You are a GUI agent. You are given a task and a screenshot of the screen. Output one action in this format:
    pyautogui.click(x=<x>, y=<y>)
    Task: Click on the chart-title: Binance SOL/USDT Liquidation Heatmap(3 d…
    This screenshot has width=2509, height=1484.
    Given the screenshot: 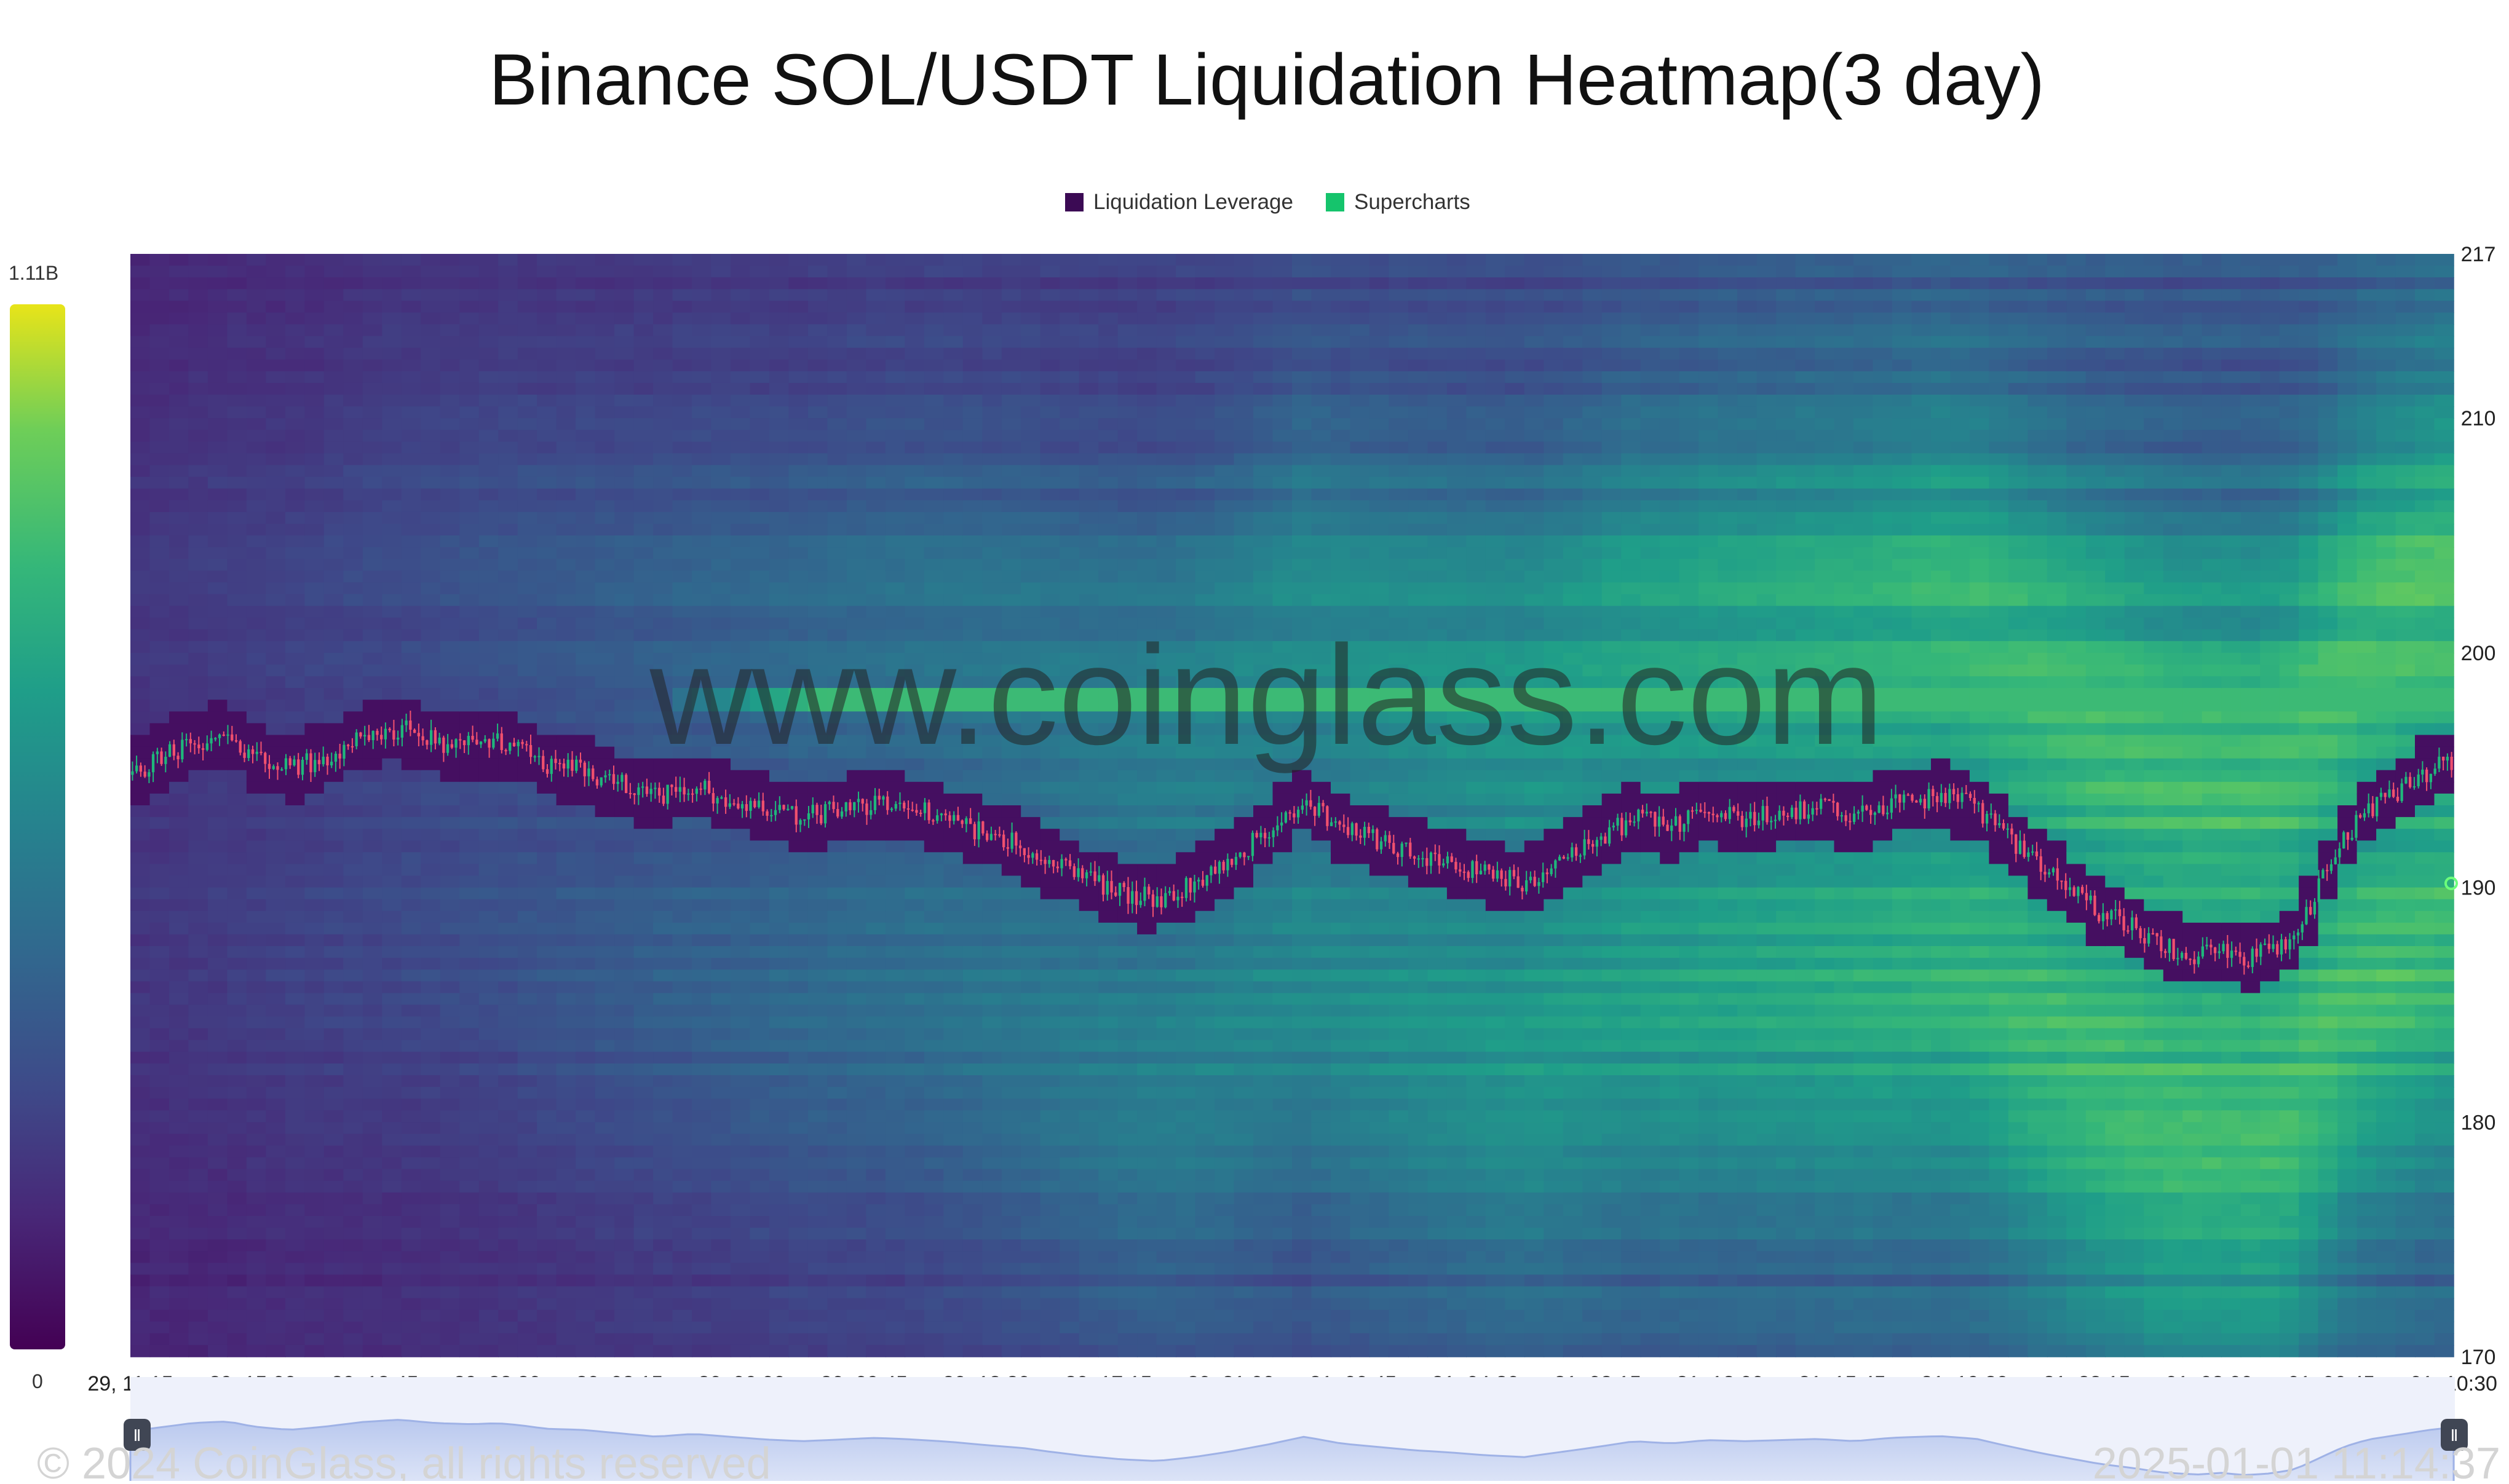 What is the action you would take?
    pyautogui.click(x=1267, y=80)
    